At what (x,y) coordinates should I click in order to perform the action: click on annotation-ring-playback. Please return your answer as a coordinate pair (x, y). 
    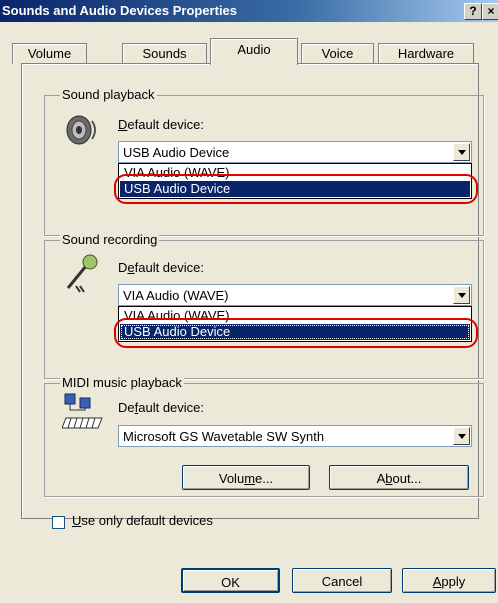
    Looking at the image, I should click on (296, 189).